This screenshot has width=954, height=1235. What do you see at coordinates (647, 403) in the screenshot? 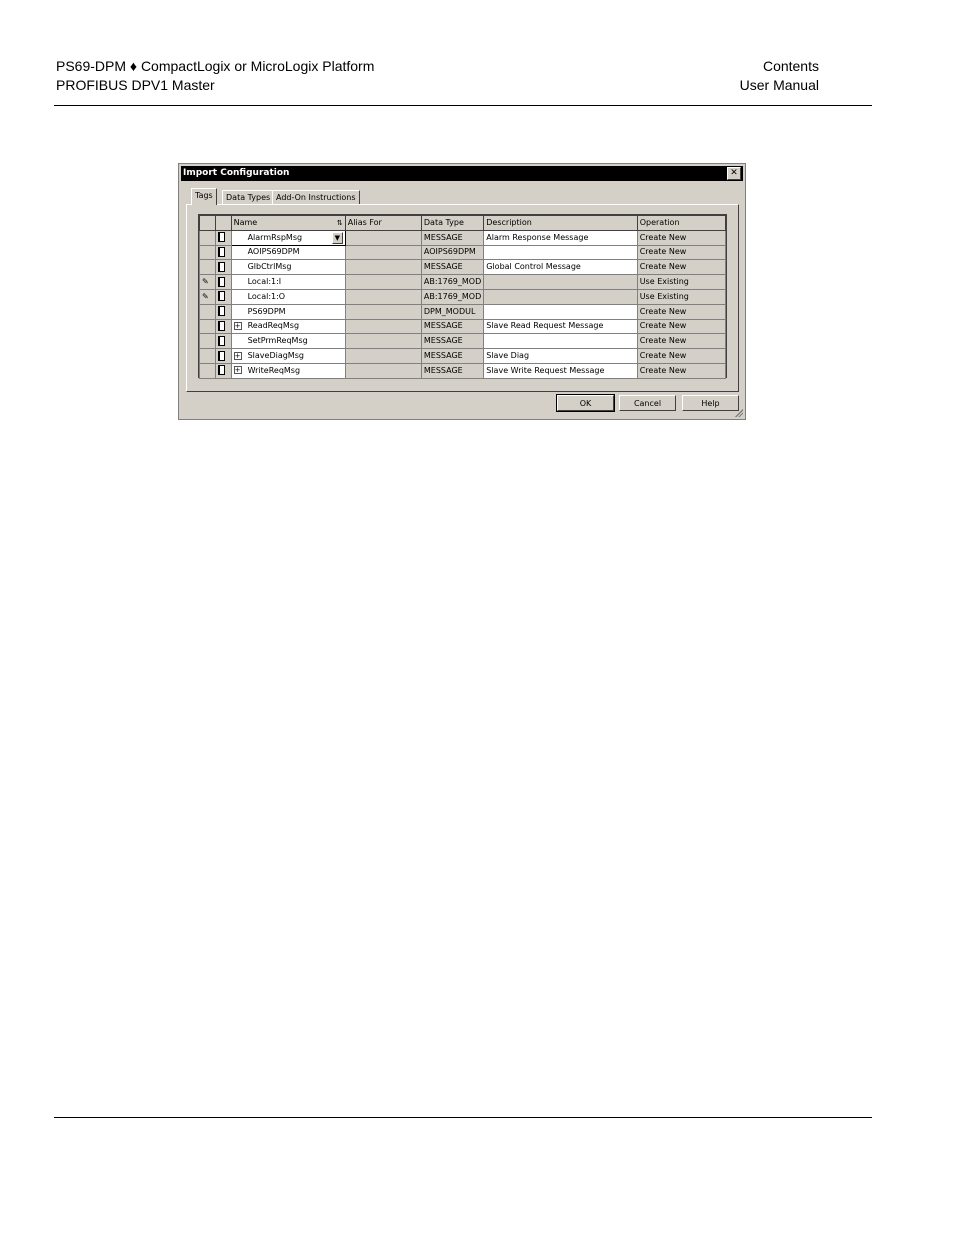
I see `cancel-button: Cancel` at bounding box center [647, 403].